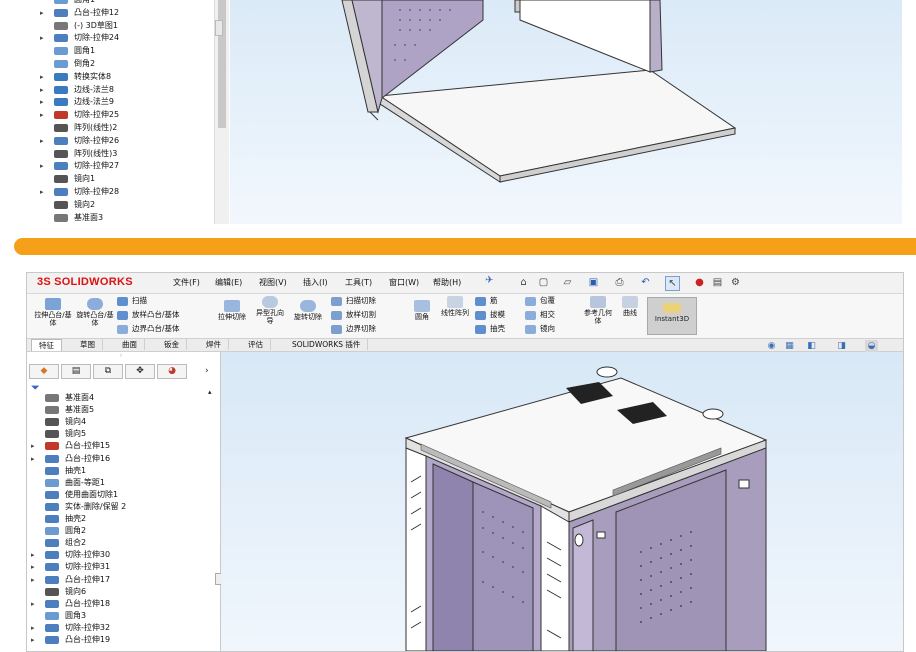 The width and height of the screenshot is (916, 652). I want to click on menu-help: 帮助(H), so click(447, 282).